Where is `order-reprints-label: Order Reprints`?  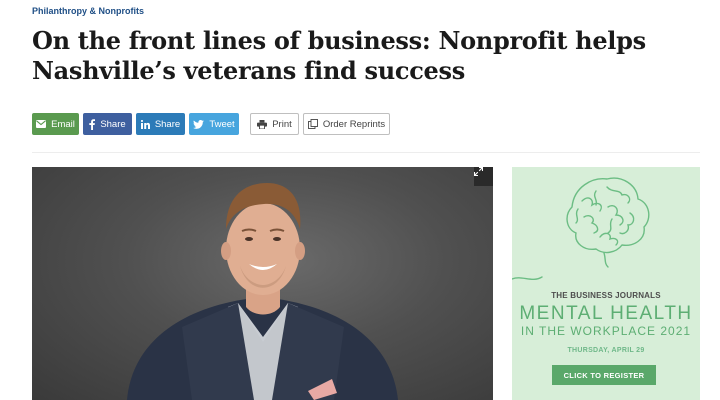 order-reprints-label: Order Reprints is located at coordinates (354, 124).